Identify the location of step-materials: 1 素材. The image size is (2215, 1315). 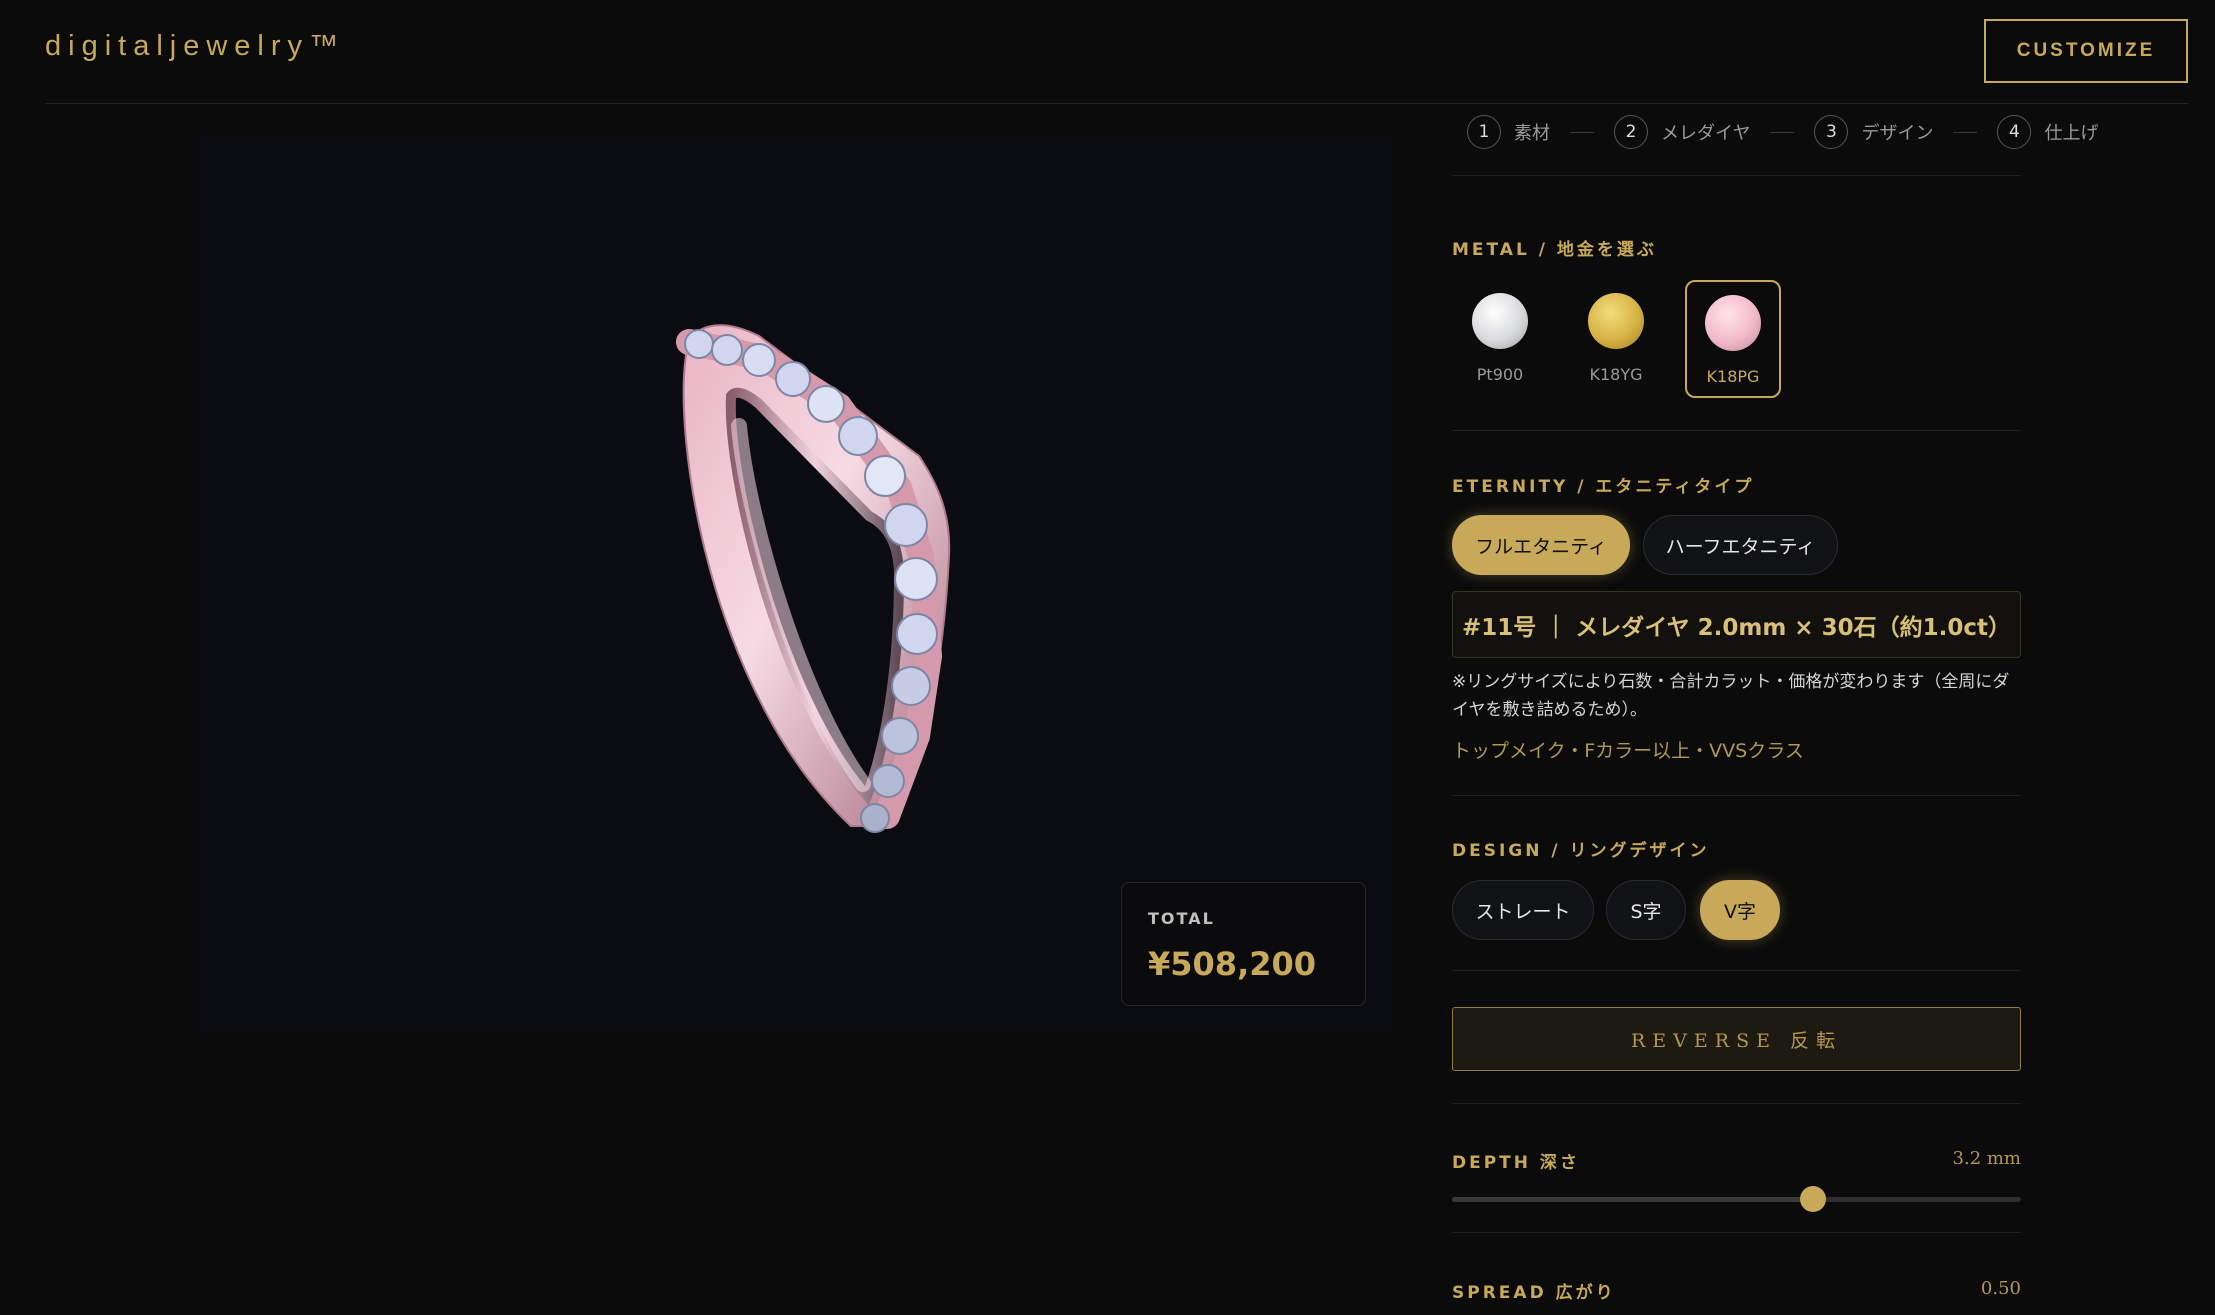
(1508, 132).